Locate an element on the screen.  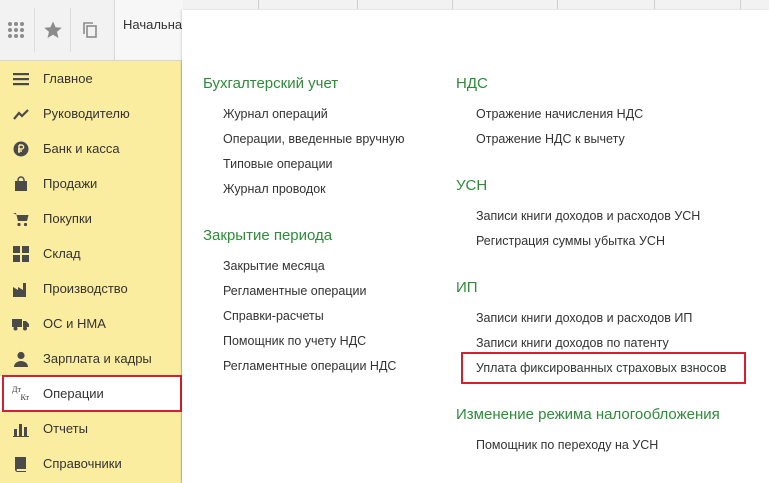
factory-icon is located at coordinates (20, 288).